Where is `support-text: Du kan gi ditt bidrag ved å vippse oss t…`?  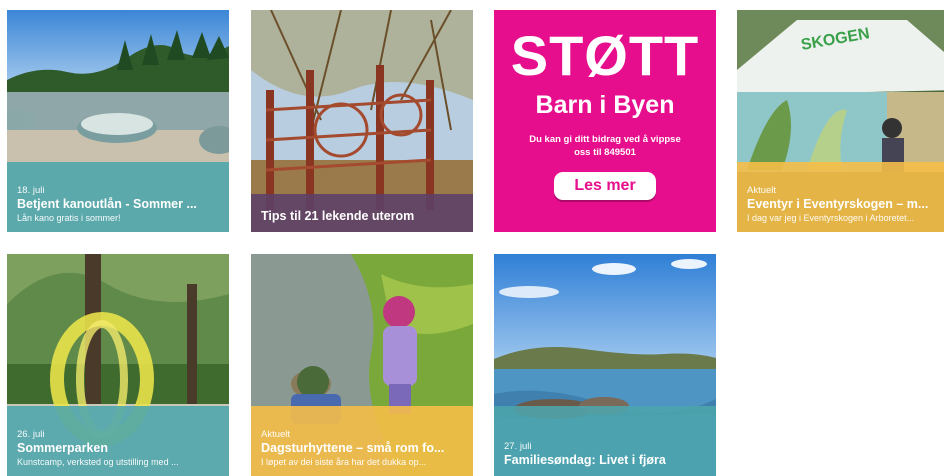
support-text: Du kan gi ditt bidrag ved å vippse oss t… is located at coordinates (605, 146).